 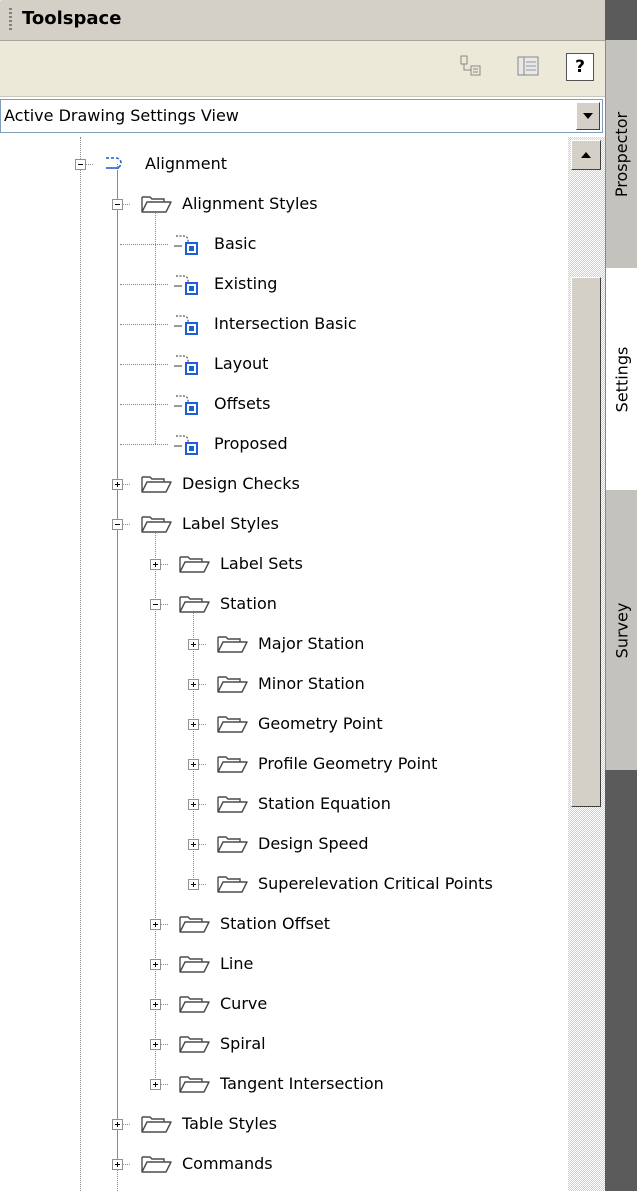 I want to click on tree-node: Alignment Styles, so click(x=284, y=204).